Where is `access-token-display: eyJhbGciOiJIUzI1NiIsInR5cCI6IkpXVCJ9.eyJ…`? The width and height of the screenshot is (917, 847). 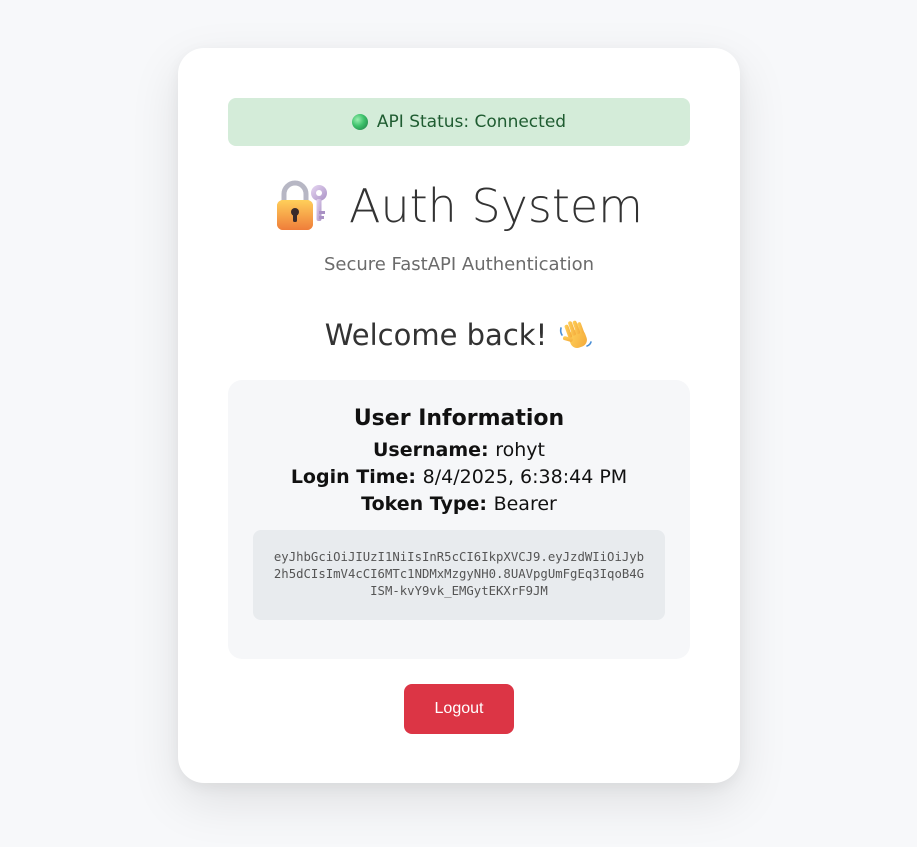 access-token-display: eyJhbGciOiJIUzI1NiIsInR5cCI6IkpXVCJ9.eyJ… is located at coordinates (459, 575).